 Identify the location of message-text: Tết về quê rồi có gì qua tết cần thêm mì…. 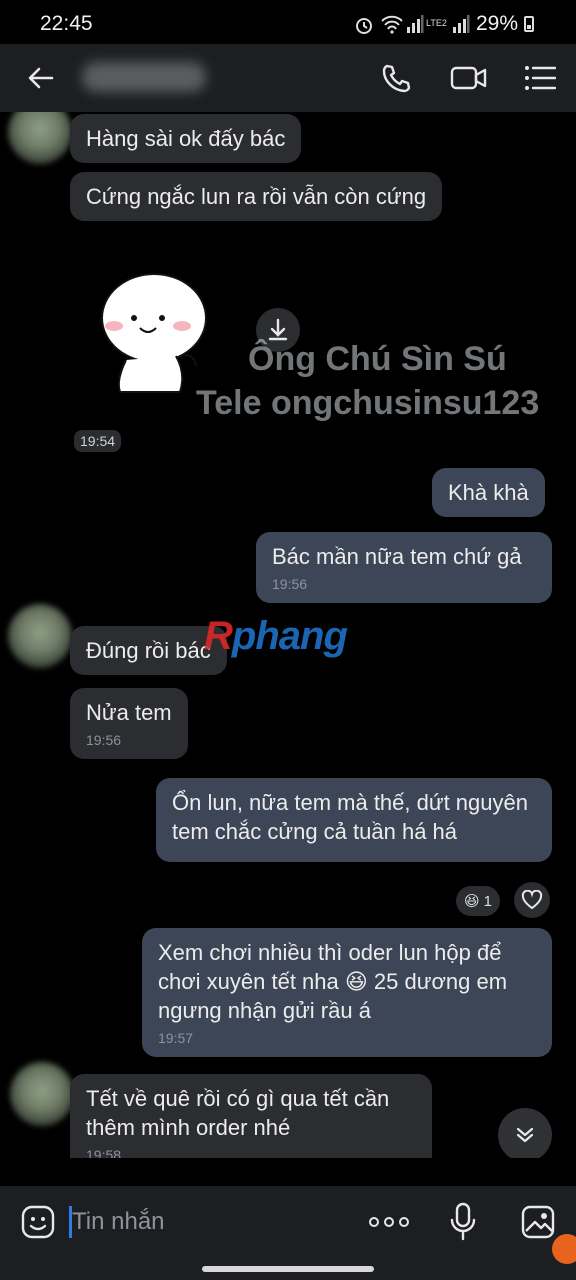
(238, 1113).